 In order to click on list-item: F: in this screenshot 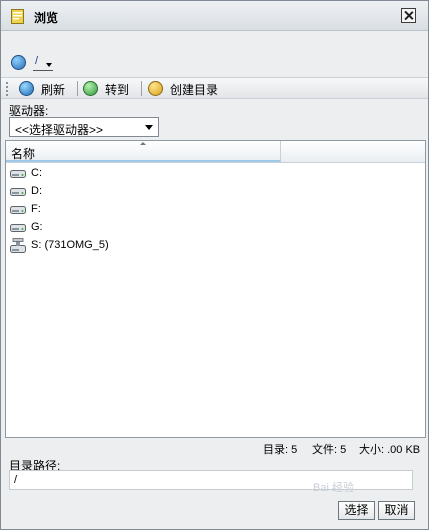, I will do `click(208, 210)`.